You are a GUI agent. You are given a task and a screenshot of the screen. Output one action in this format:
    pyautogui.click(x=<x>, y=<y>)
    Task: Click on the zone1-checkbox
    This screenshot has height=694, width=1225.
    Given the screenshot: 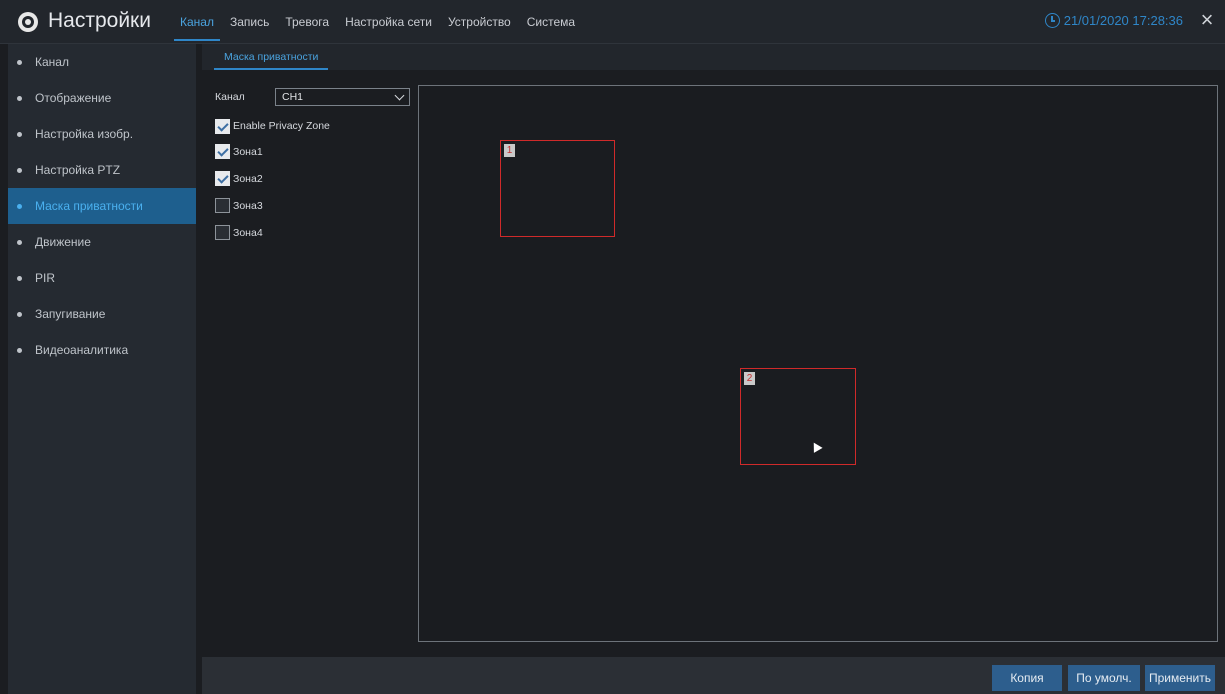 What is the action you would take?
    pyautogui.click(x=222, y=151)
    